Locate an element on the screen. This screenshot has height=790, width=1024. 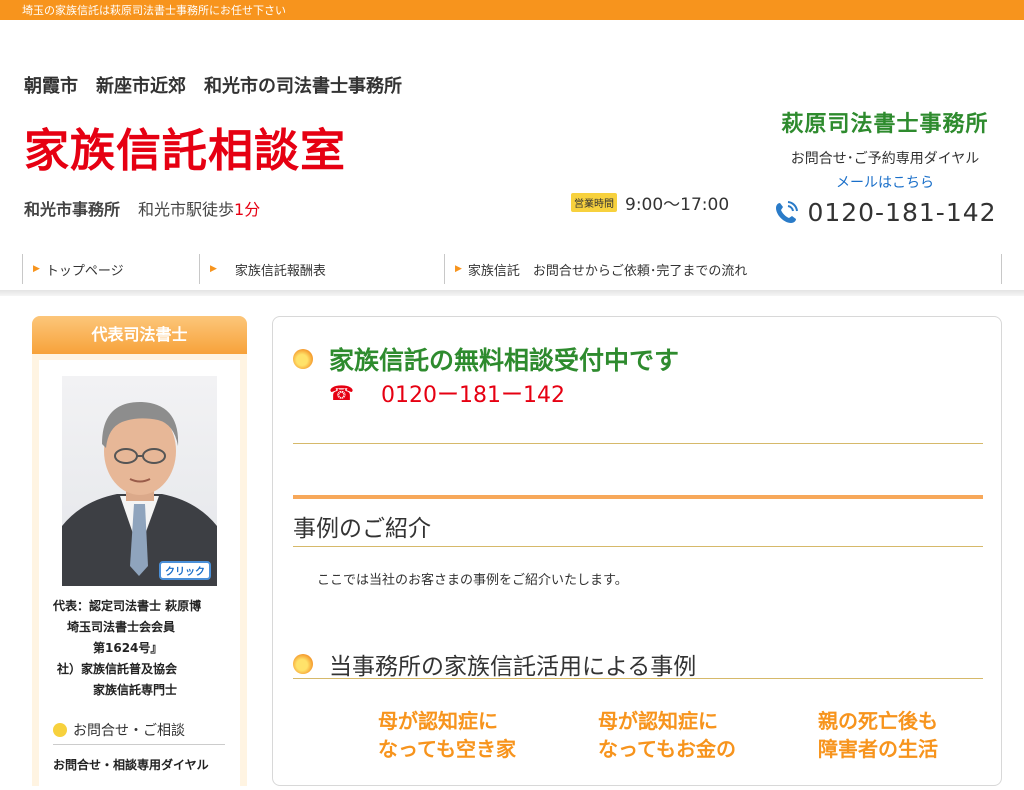
phone-icon is located at coordinates (787, 211).